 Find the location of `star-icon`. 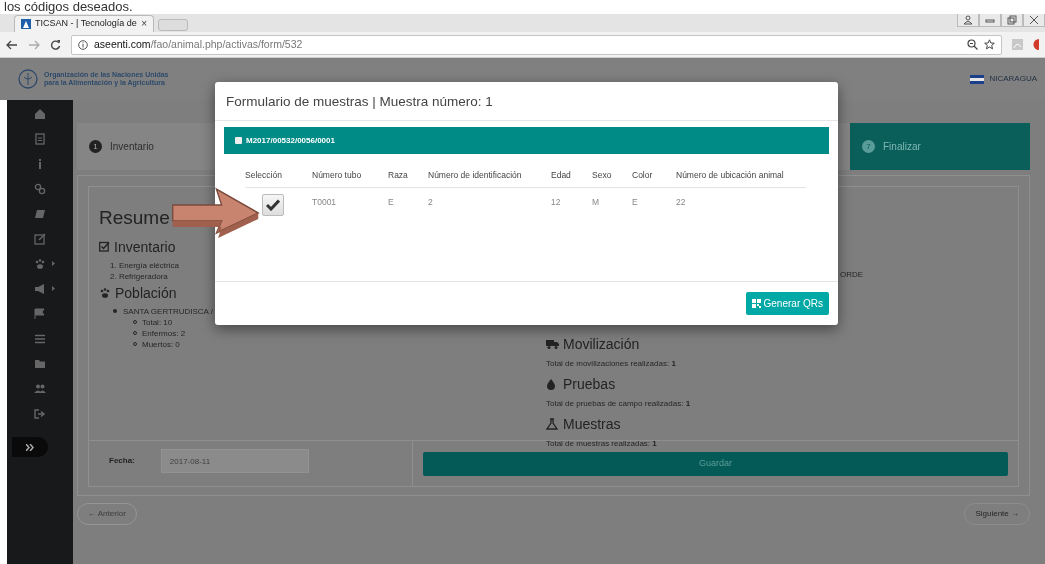

star-icon is located at coordinates (989, 44).